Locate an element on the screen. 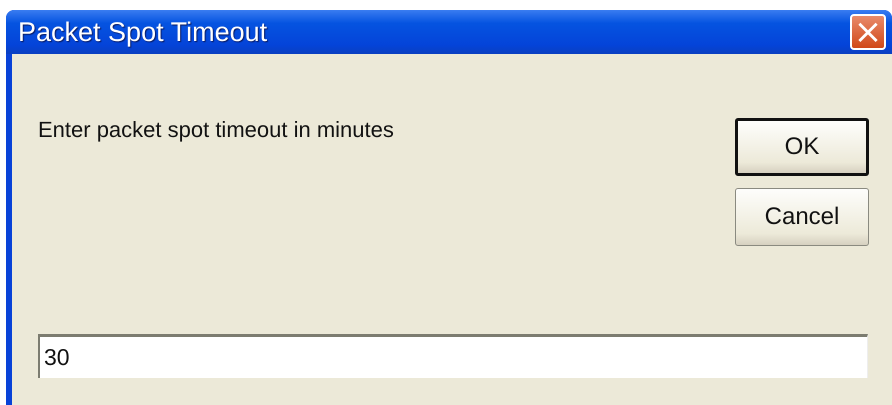 The height and width of the screenshot is (405, 892). ok-button: OK is located at coordinates (802, 147).